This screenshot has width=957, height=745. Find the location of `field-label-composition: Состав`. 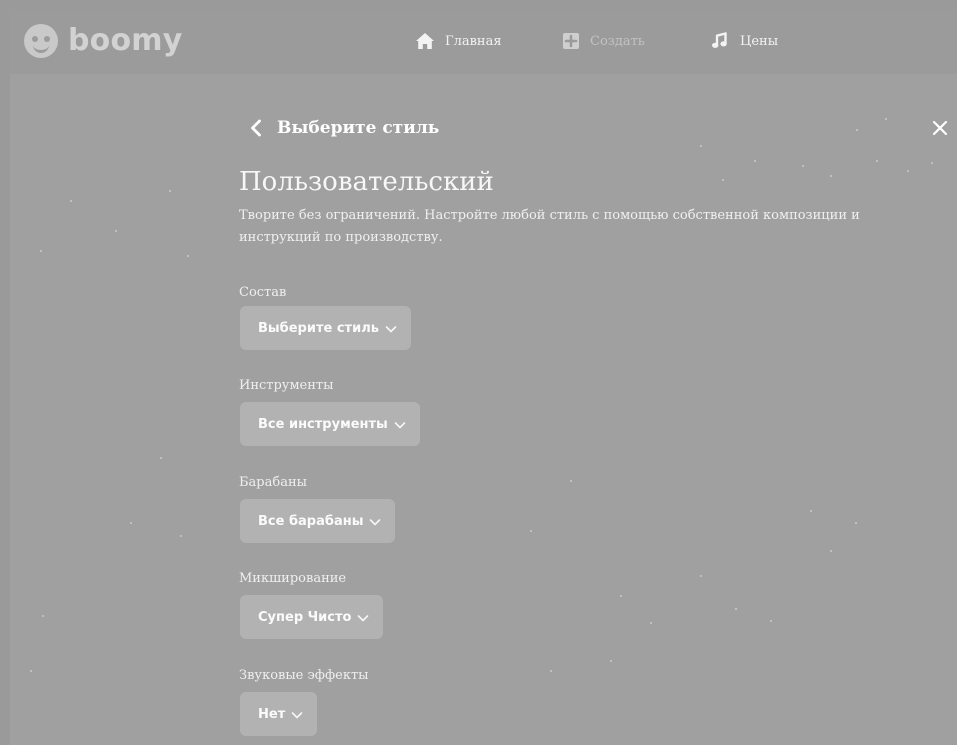

field-label-composition: Состав is located at coordinates (263, 292).